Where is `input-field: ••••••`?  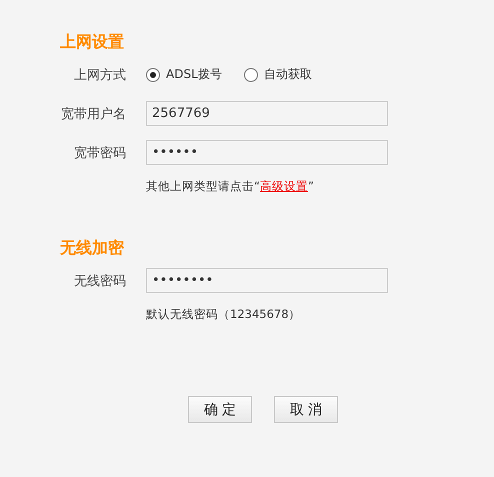 input-field: •••••• is located at coordinates (267, 152).